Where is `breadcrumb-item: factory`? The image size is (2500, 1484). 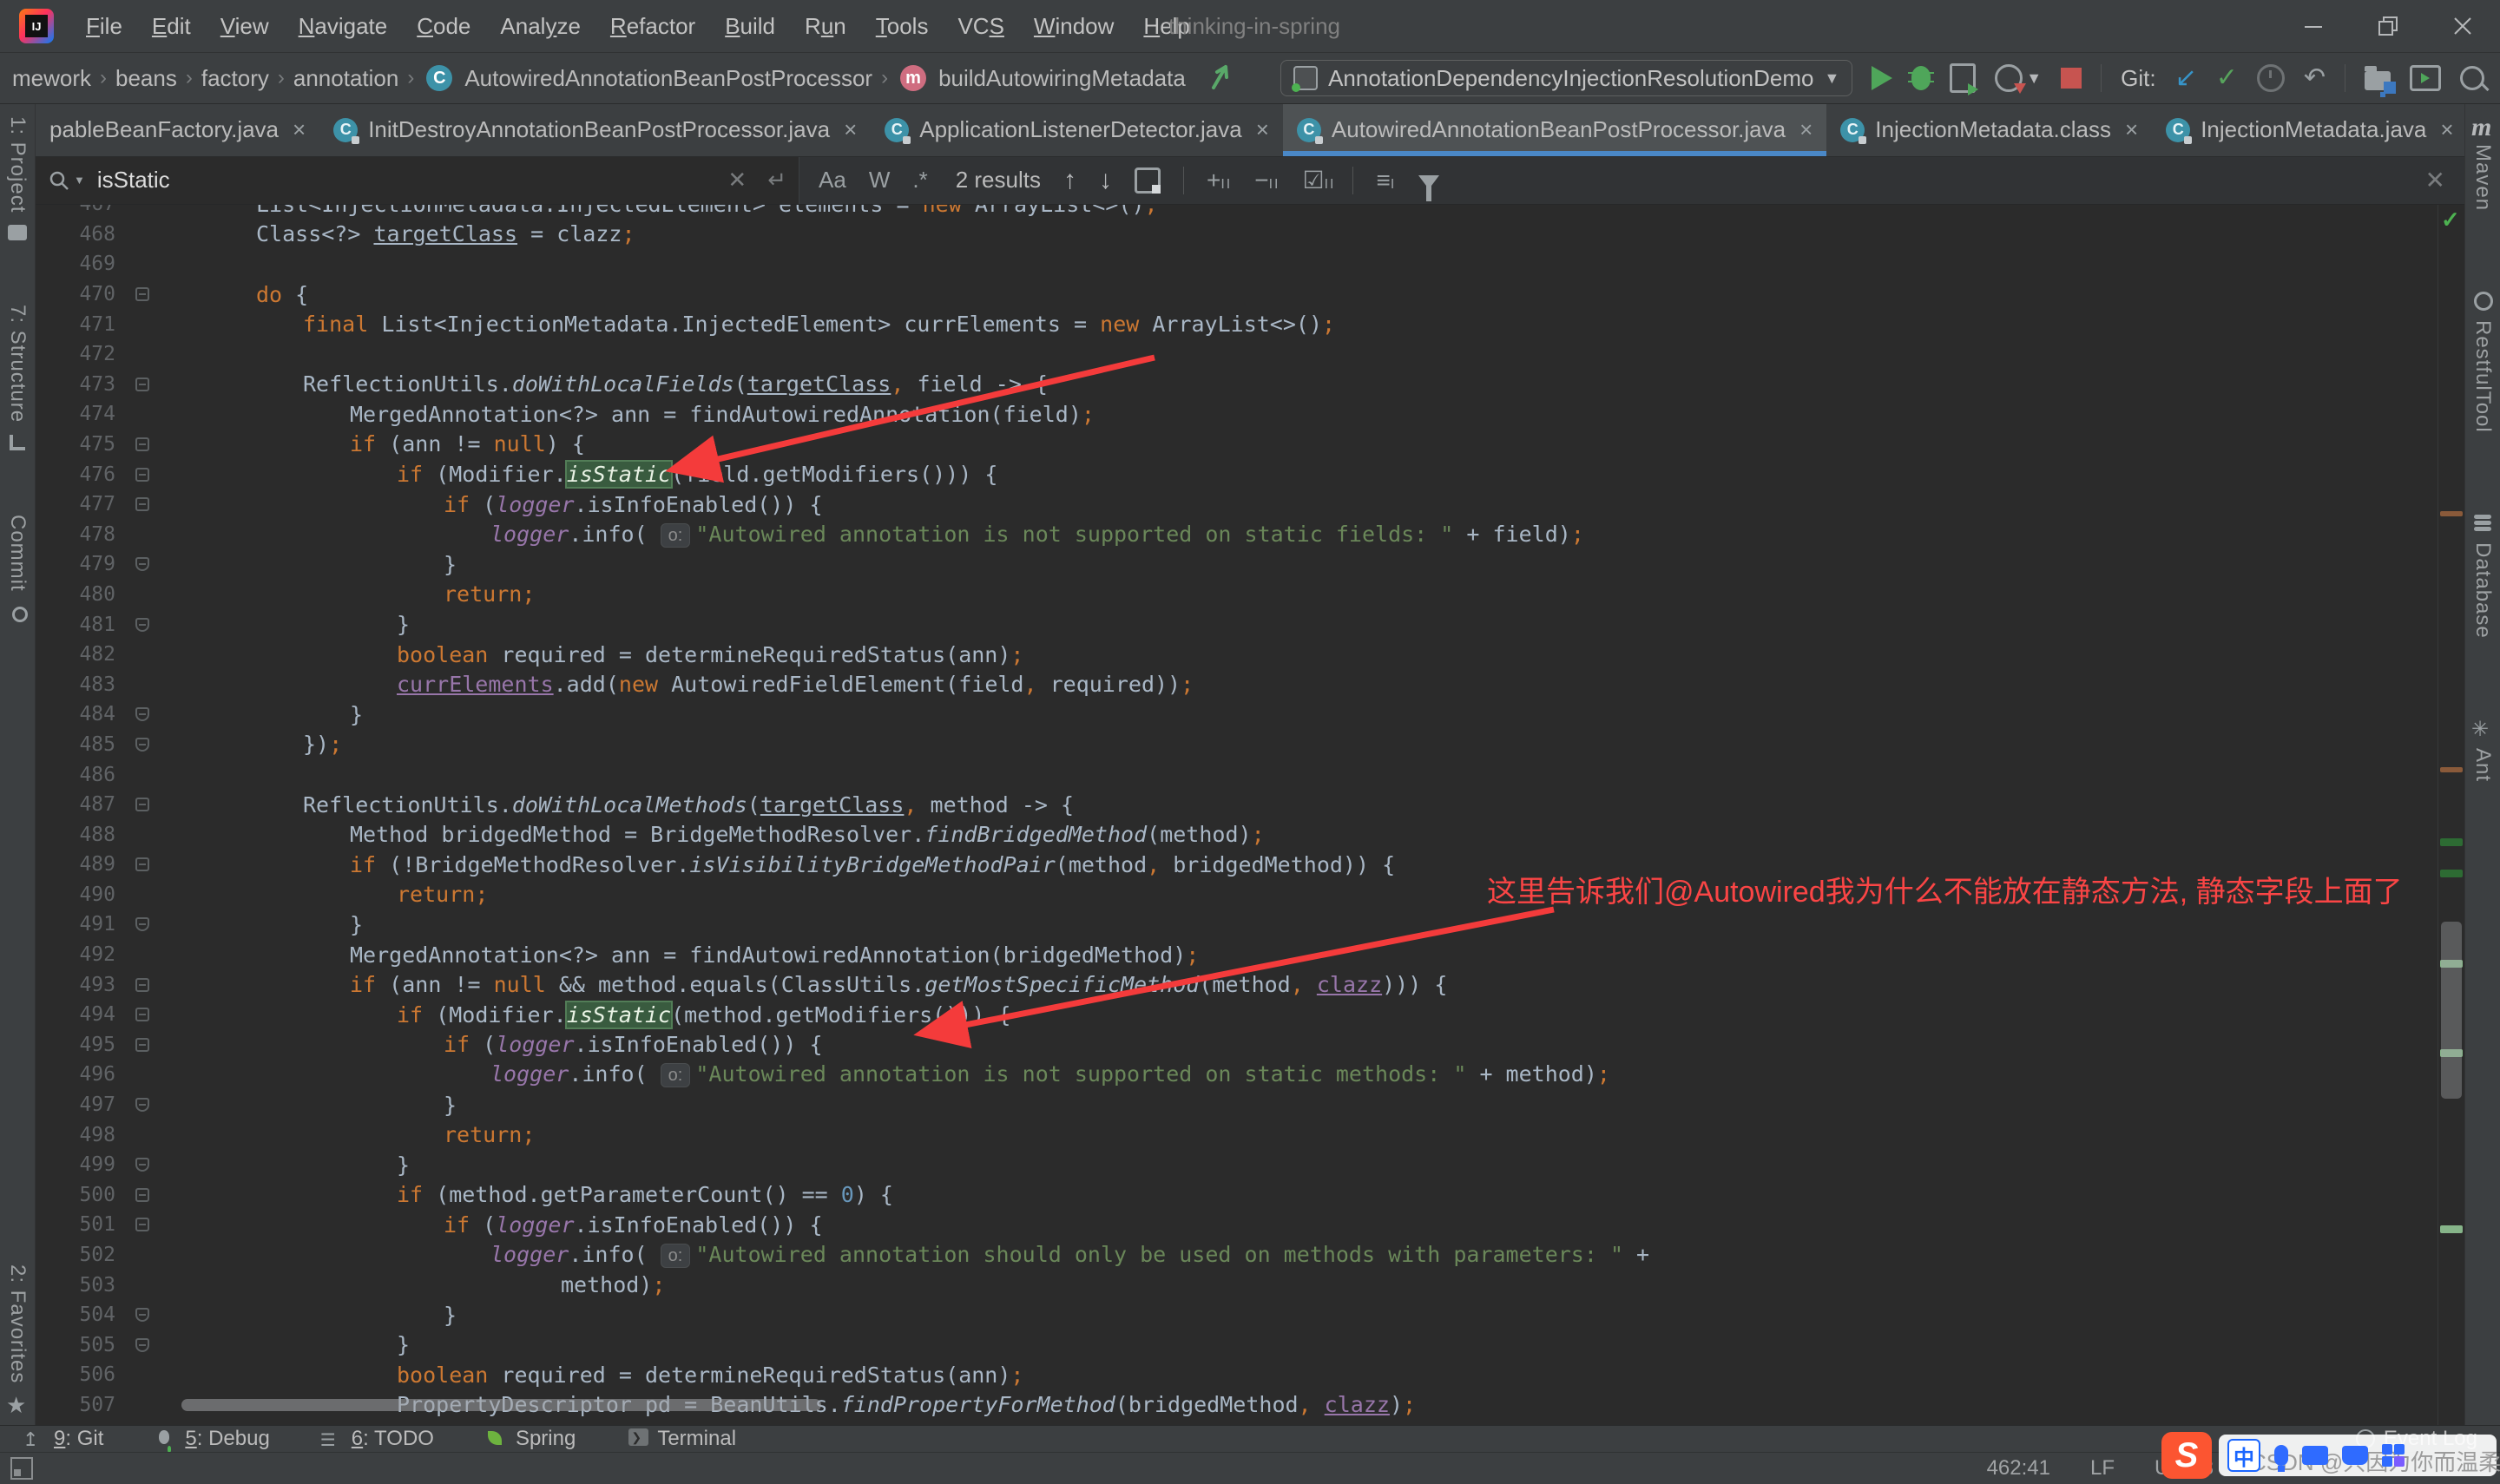
breadcrumb-item: factory is located at coordinates (235, 78).